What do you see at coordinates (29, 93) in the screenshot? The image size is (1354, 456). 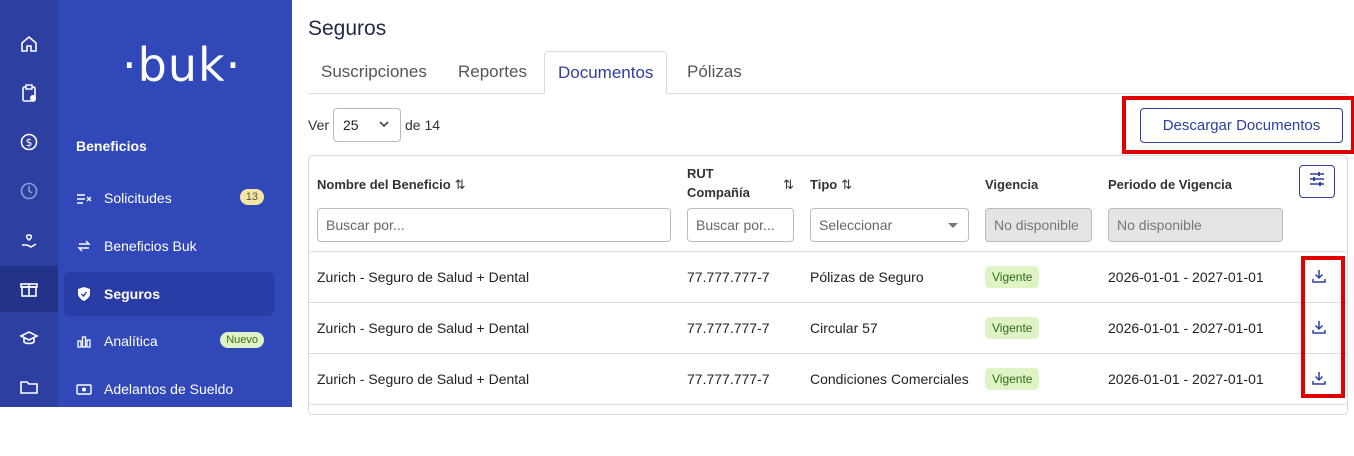 I see `clipboard-icon` at bounding box center [29, 93].